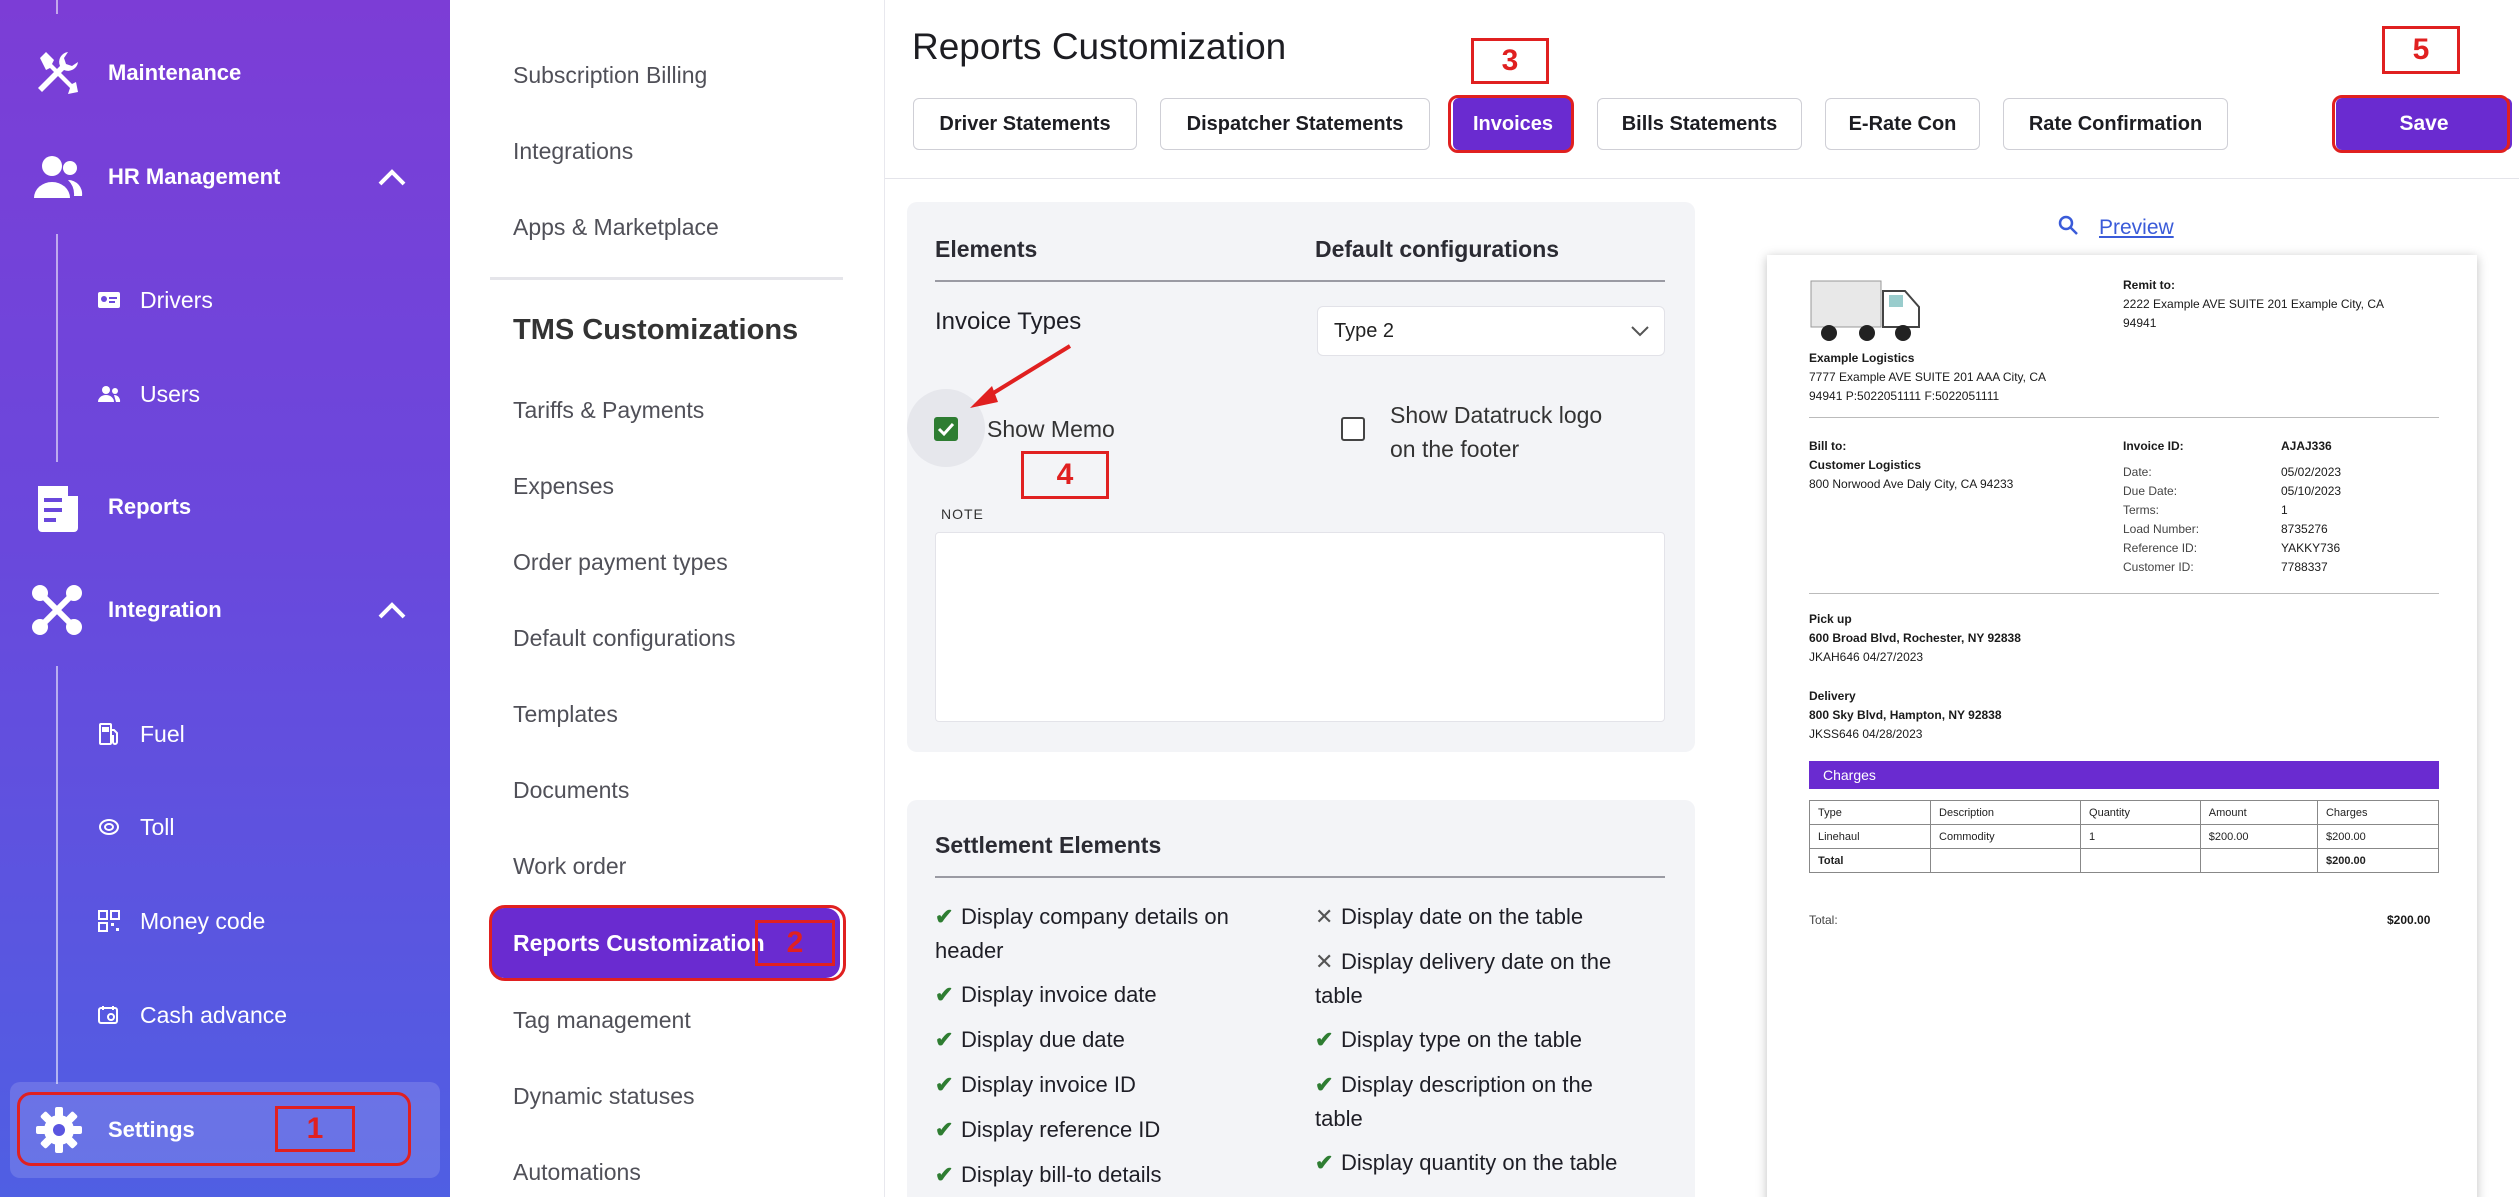 This screenshot has height=1197, width=2519. I want to click on menu-heading: TMS Customizations, so click(656, 330).